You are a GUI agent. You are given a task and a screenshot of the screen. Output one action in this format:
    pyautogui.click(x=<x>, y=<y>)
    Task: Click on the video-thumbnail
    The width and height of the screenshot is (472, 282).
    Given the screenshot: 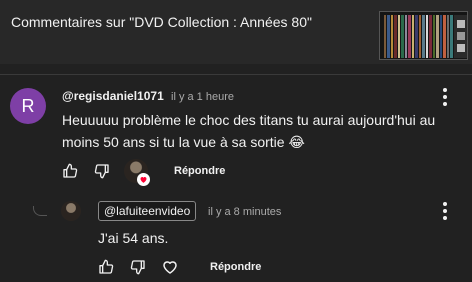 What is the action you would take?
    pyautogui.click(x=423, y=35)
    